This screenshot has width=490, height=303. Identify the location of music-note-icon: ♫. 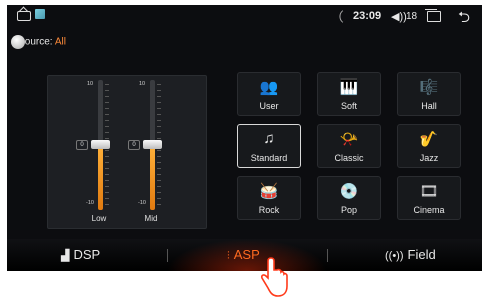
(269, 138).